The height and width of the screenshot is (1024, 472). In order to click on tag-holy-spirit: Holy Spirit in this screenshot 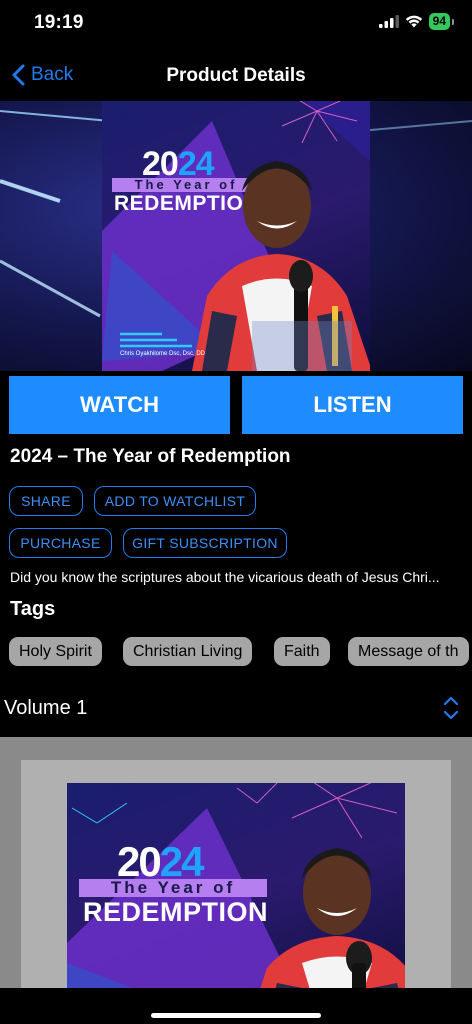, I will do `click(55, 651)`.